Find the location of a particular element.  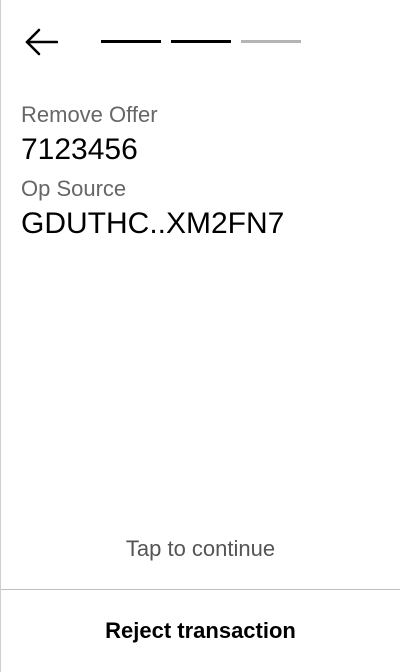

back-button is located at coordinates (41, 44).